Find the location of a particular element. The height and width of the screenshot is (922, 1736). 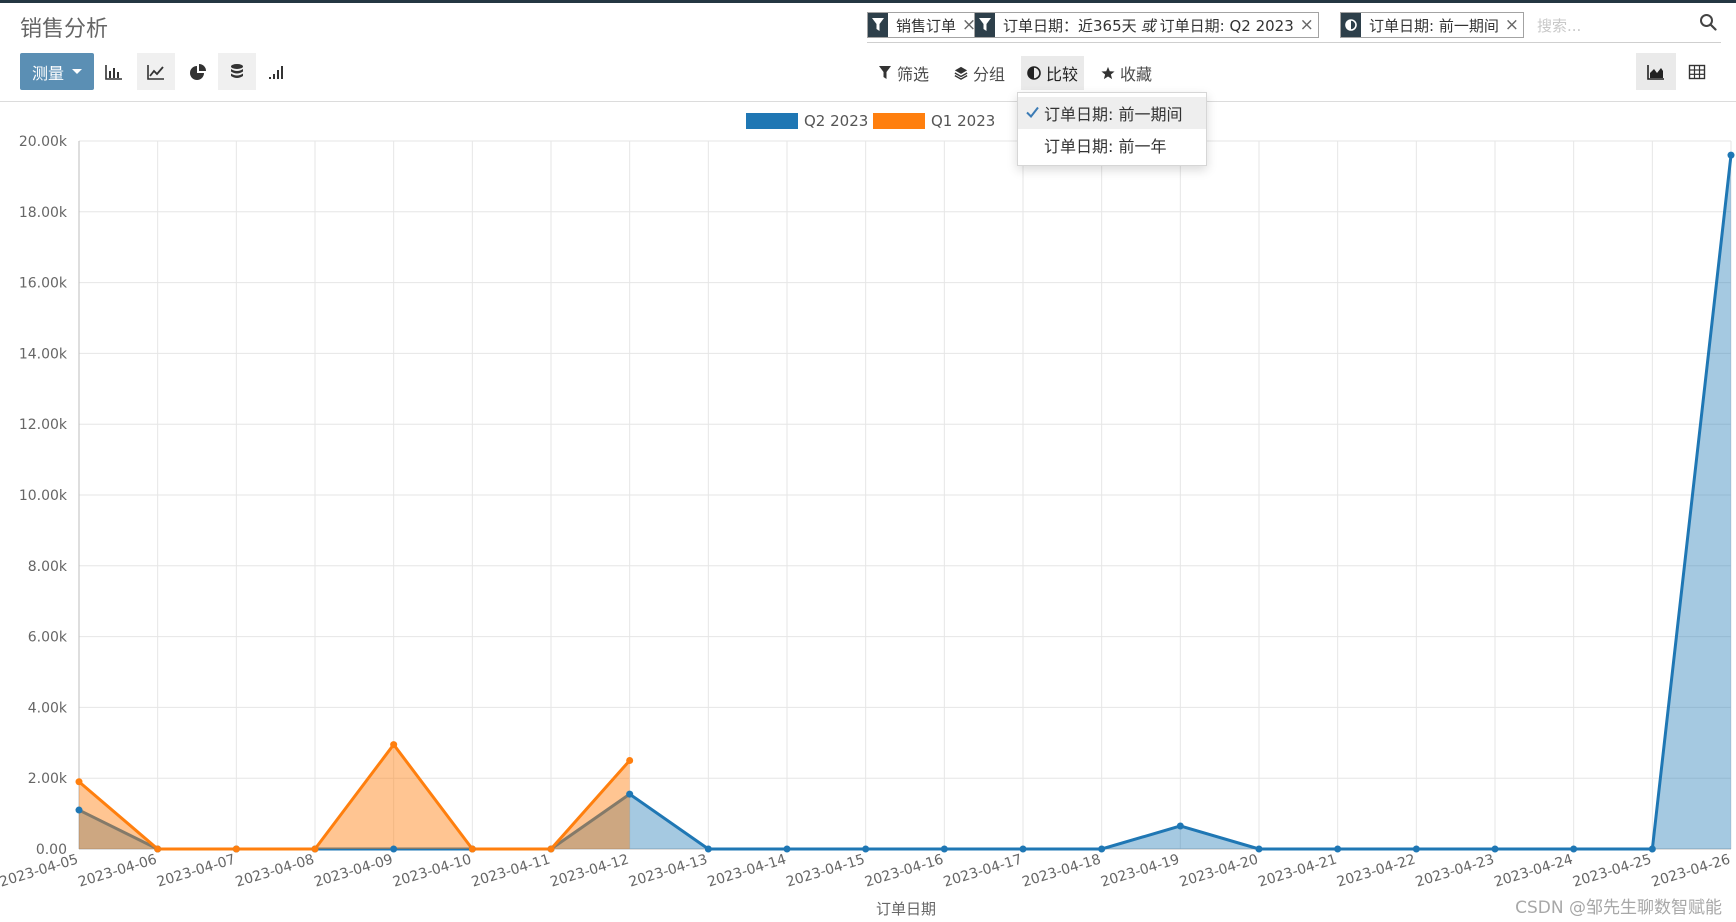

watermark: CSDN @邹先生聊数智赋能 is located at coordinates (1618, 908).